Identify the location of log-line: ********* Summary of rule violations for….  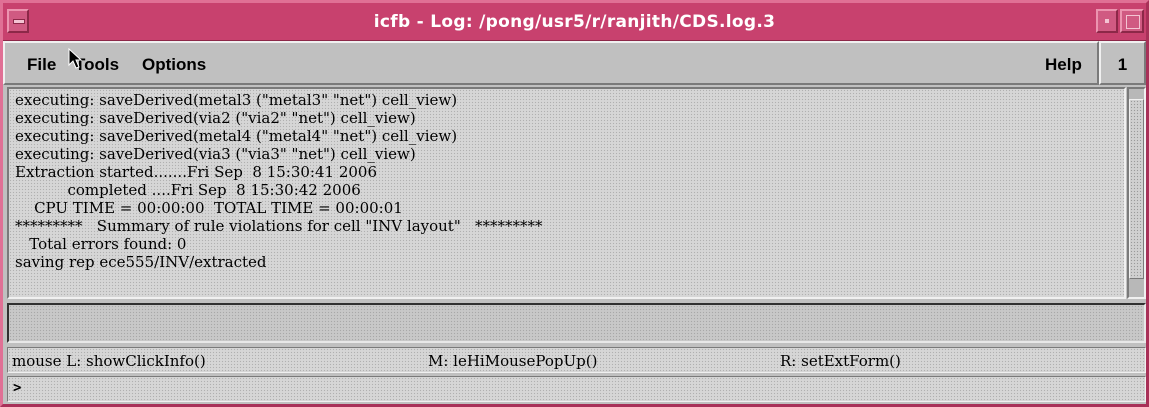
(279, 226).